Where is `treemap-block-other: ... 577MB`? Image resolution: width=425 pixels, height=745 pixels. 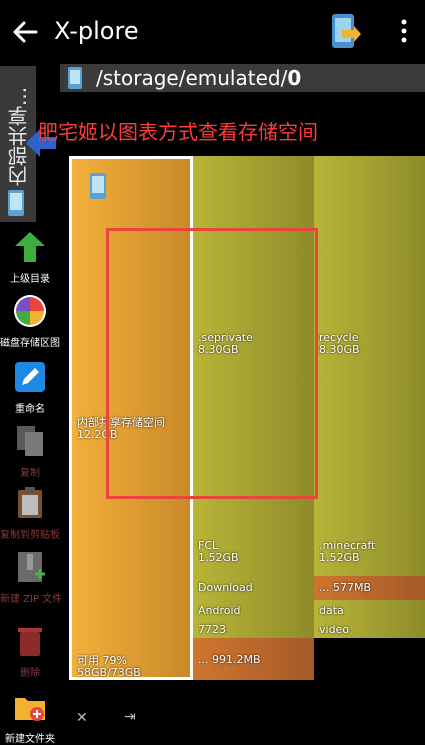
treemap-block-other: ... 577MB is located at coordinates (369, 588).